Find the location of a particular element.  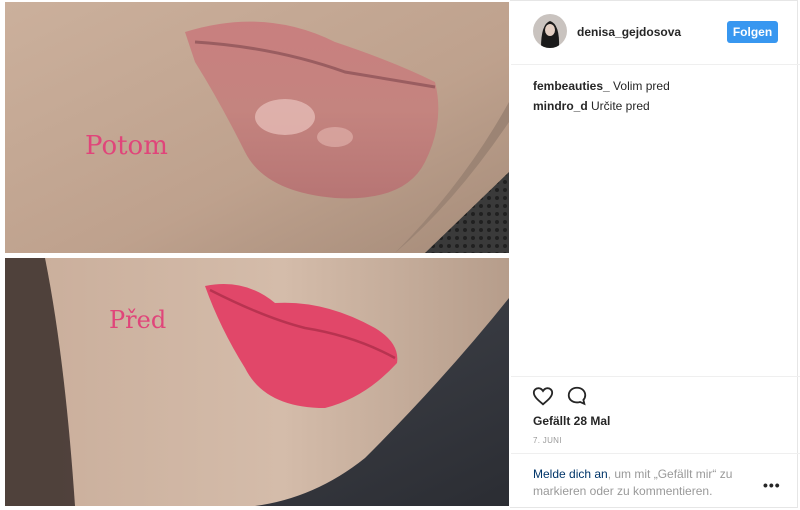

comment-text: Volim pred is located at coordinates (641, 86).